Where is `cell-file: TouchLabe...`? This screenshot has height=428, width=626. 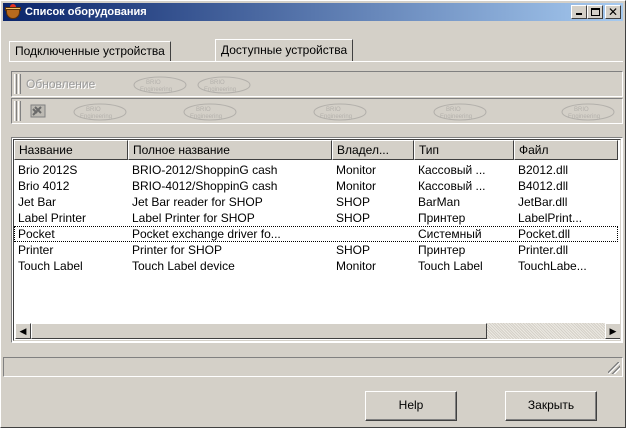
cell-file: TouchLabe... is located at coordinates (552, 266).